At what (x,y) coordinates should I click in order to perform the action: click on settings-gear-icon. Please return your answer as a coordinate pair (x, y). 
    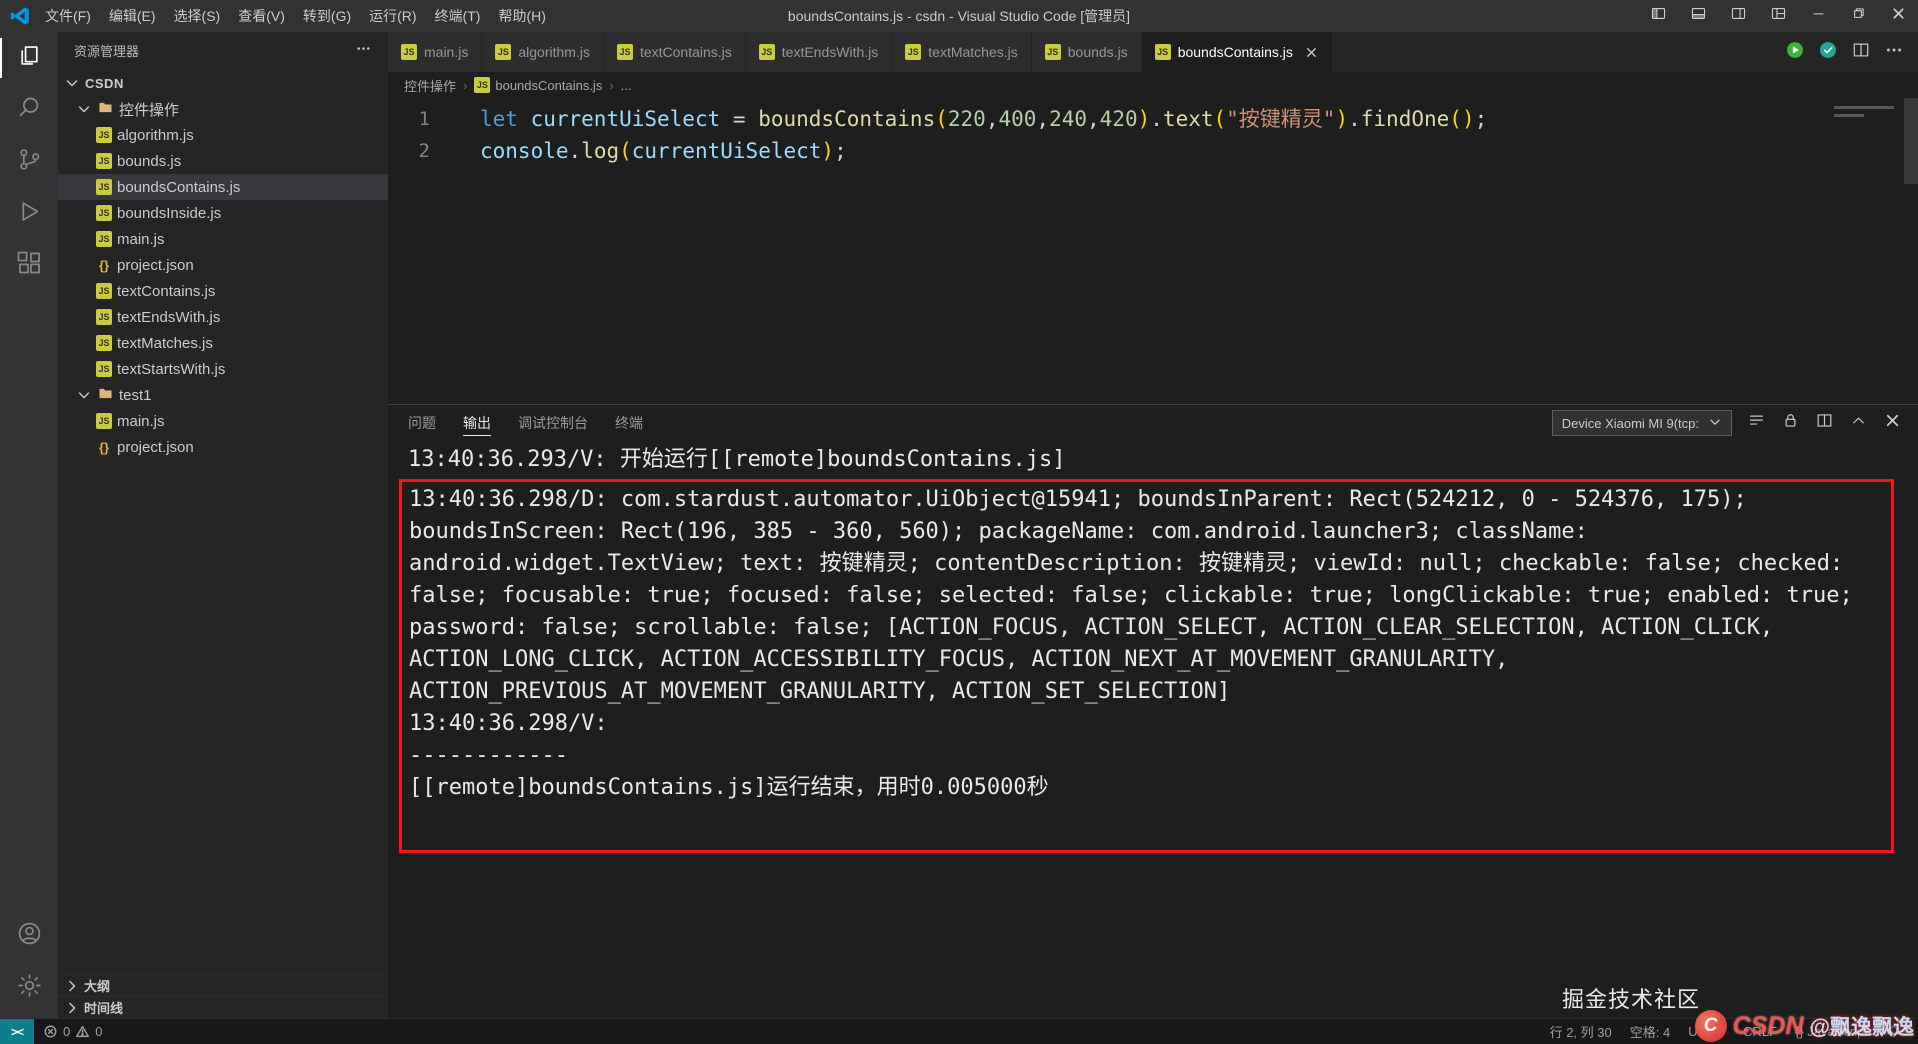
    Looking at the image, I should click on (29, 988).